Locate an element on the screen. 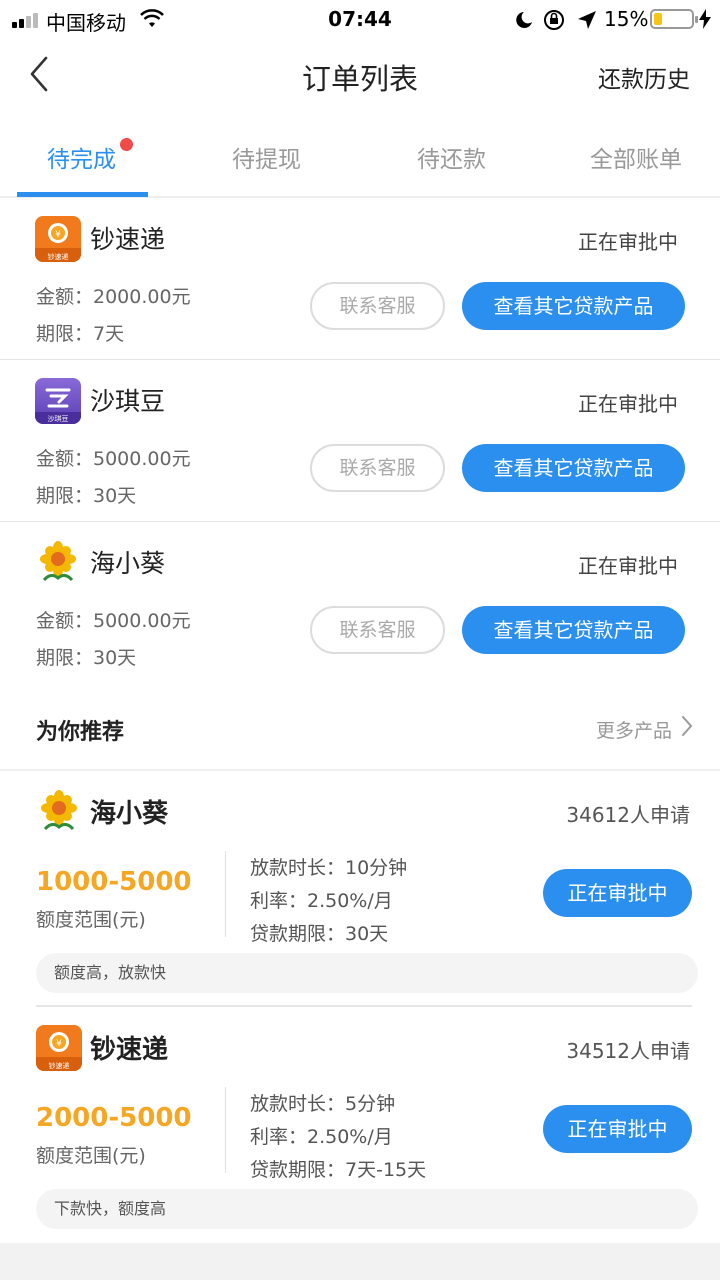 This screenshot has height=1280, width=720. order-tabs: 待完成 待提现 待还款 全部账单 is located at coordinates (360, 155).